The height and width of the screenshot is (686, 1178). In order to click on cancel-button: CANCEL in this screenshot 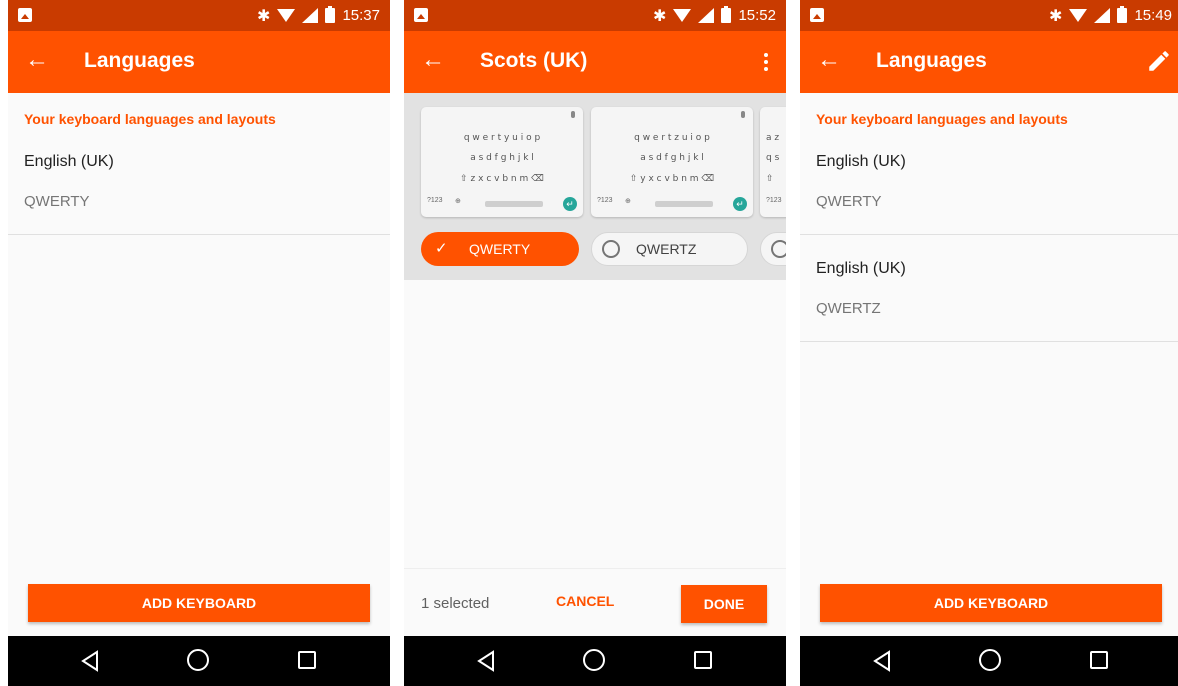, I will do `click(585, 601)`.